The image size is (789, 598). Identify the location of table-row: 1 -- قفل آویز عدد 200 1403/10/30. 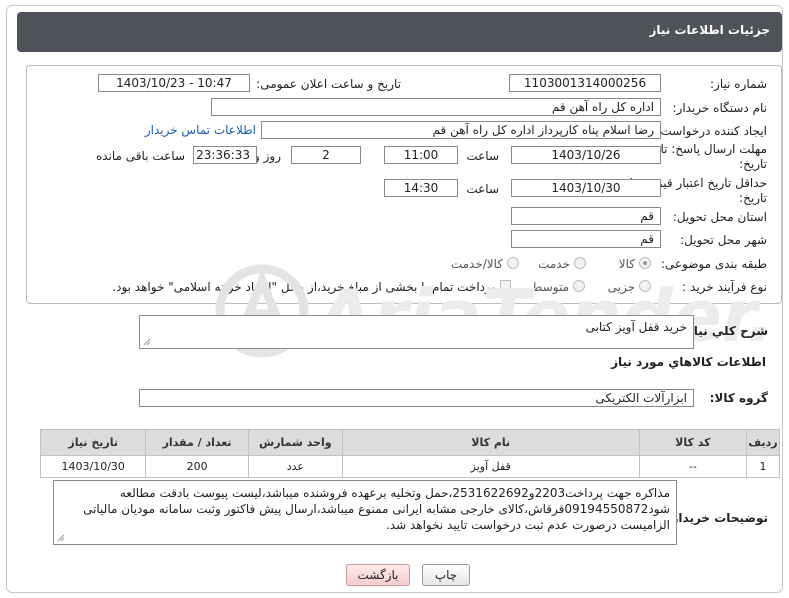
(409, 466).